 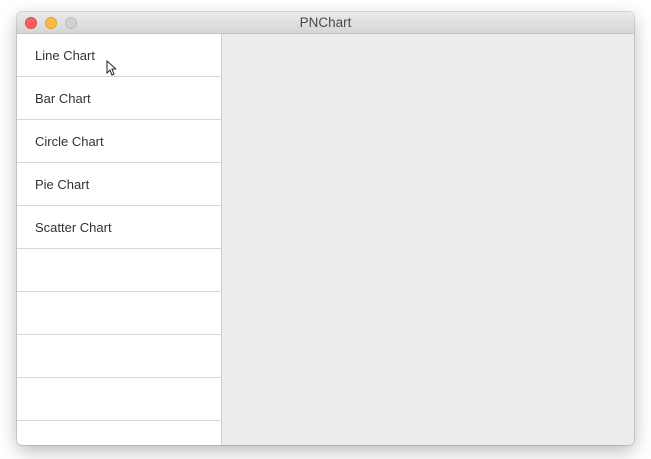 I want to click on list-item-label: Pie Chart, so click(x=62, y=184).